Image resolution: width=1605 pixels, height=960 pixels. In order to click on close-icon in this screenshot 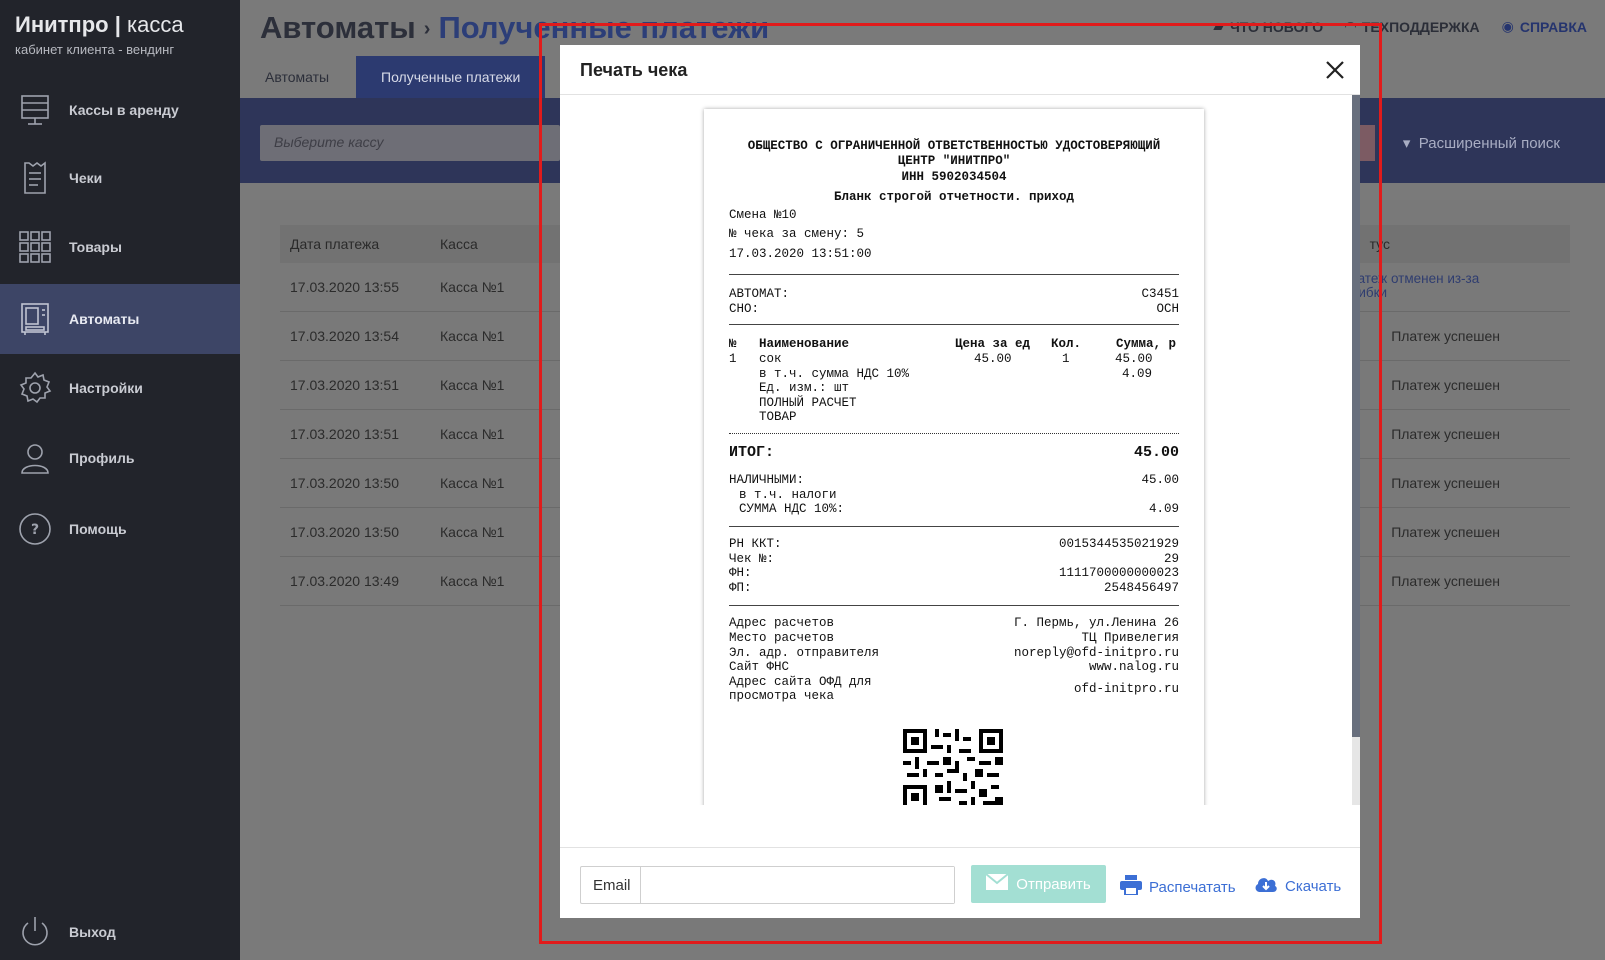, I will do `click(1335, 70)`.